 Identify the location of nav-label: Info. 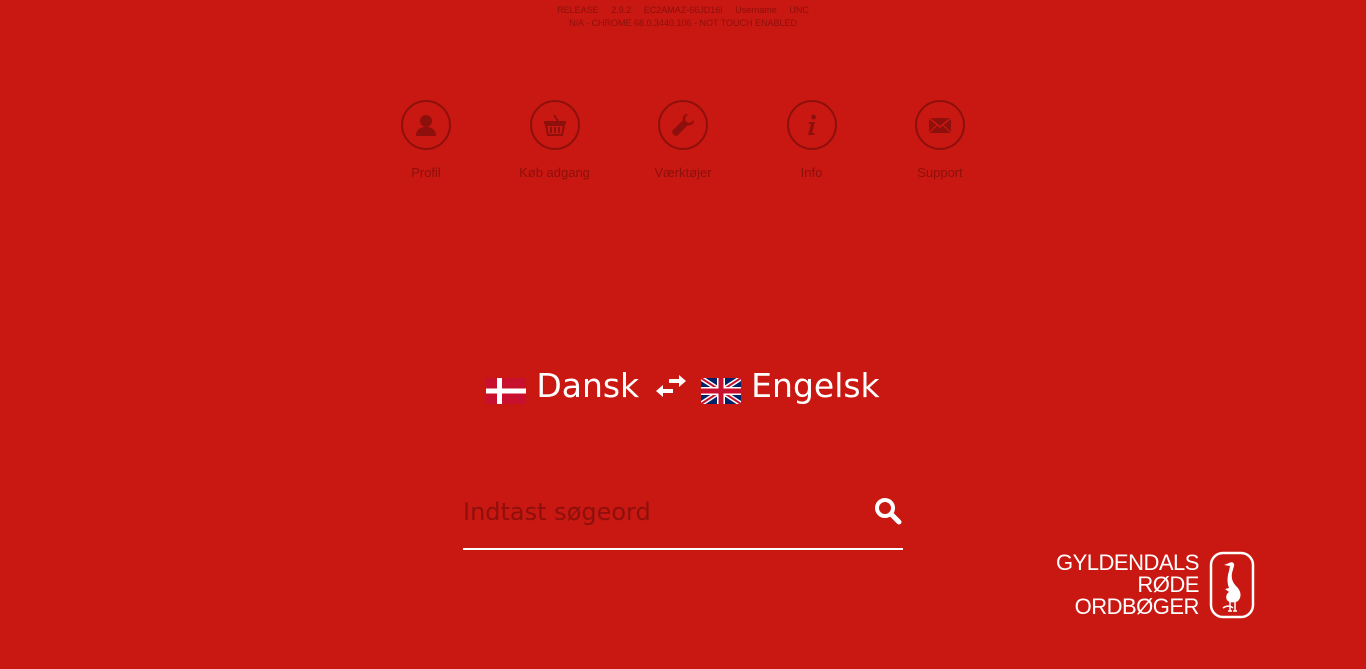
(811, 172).